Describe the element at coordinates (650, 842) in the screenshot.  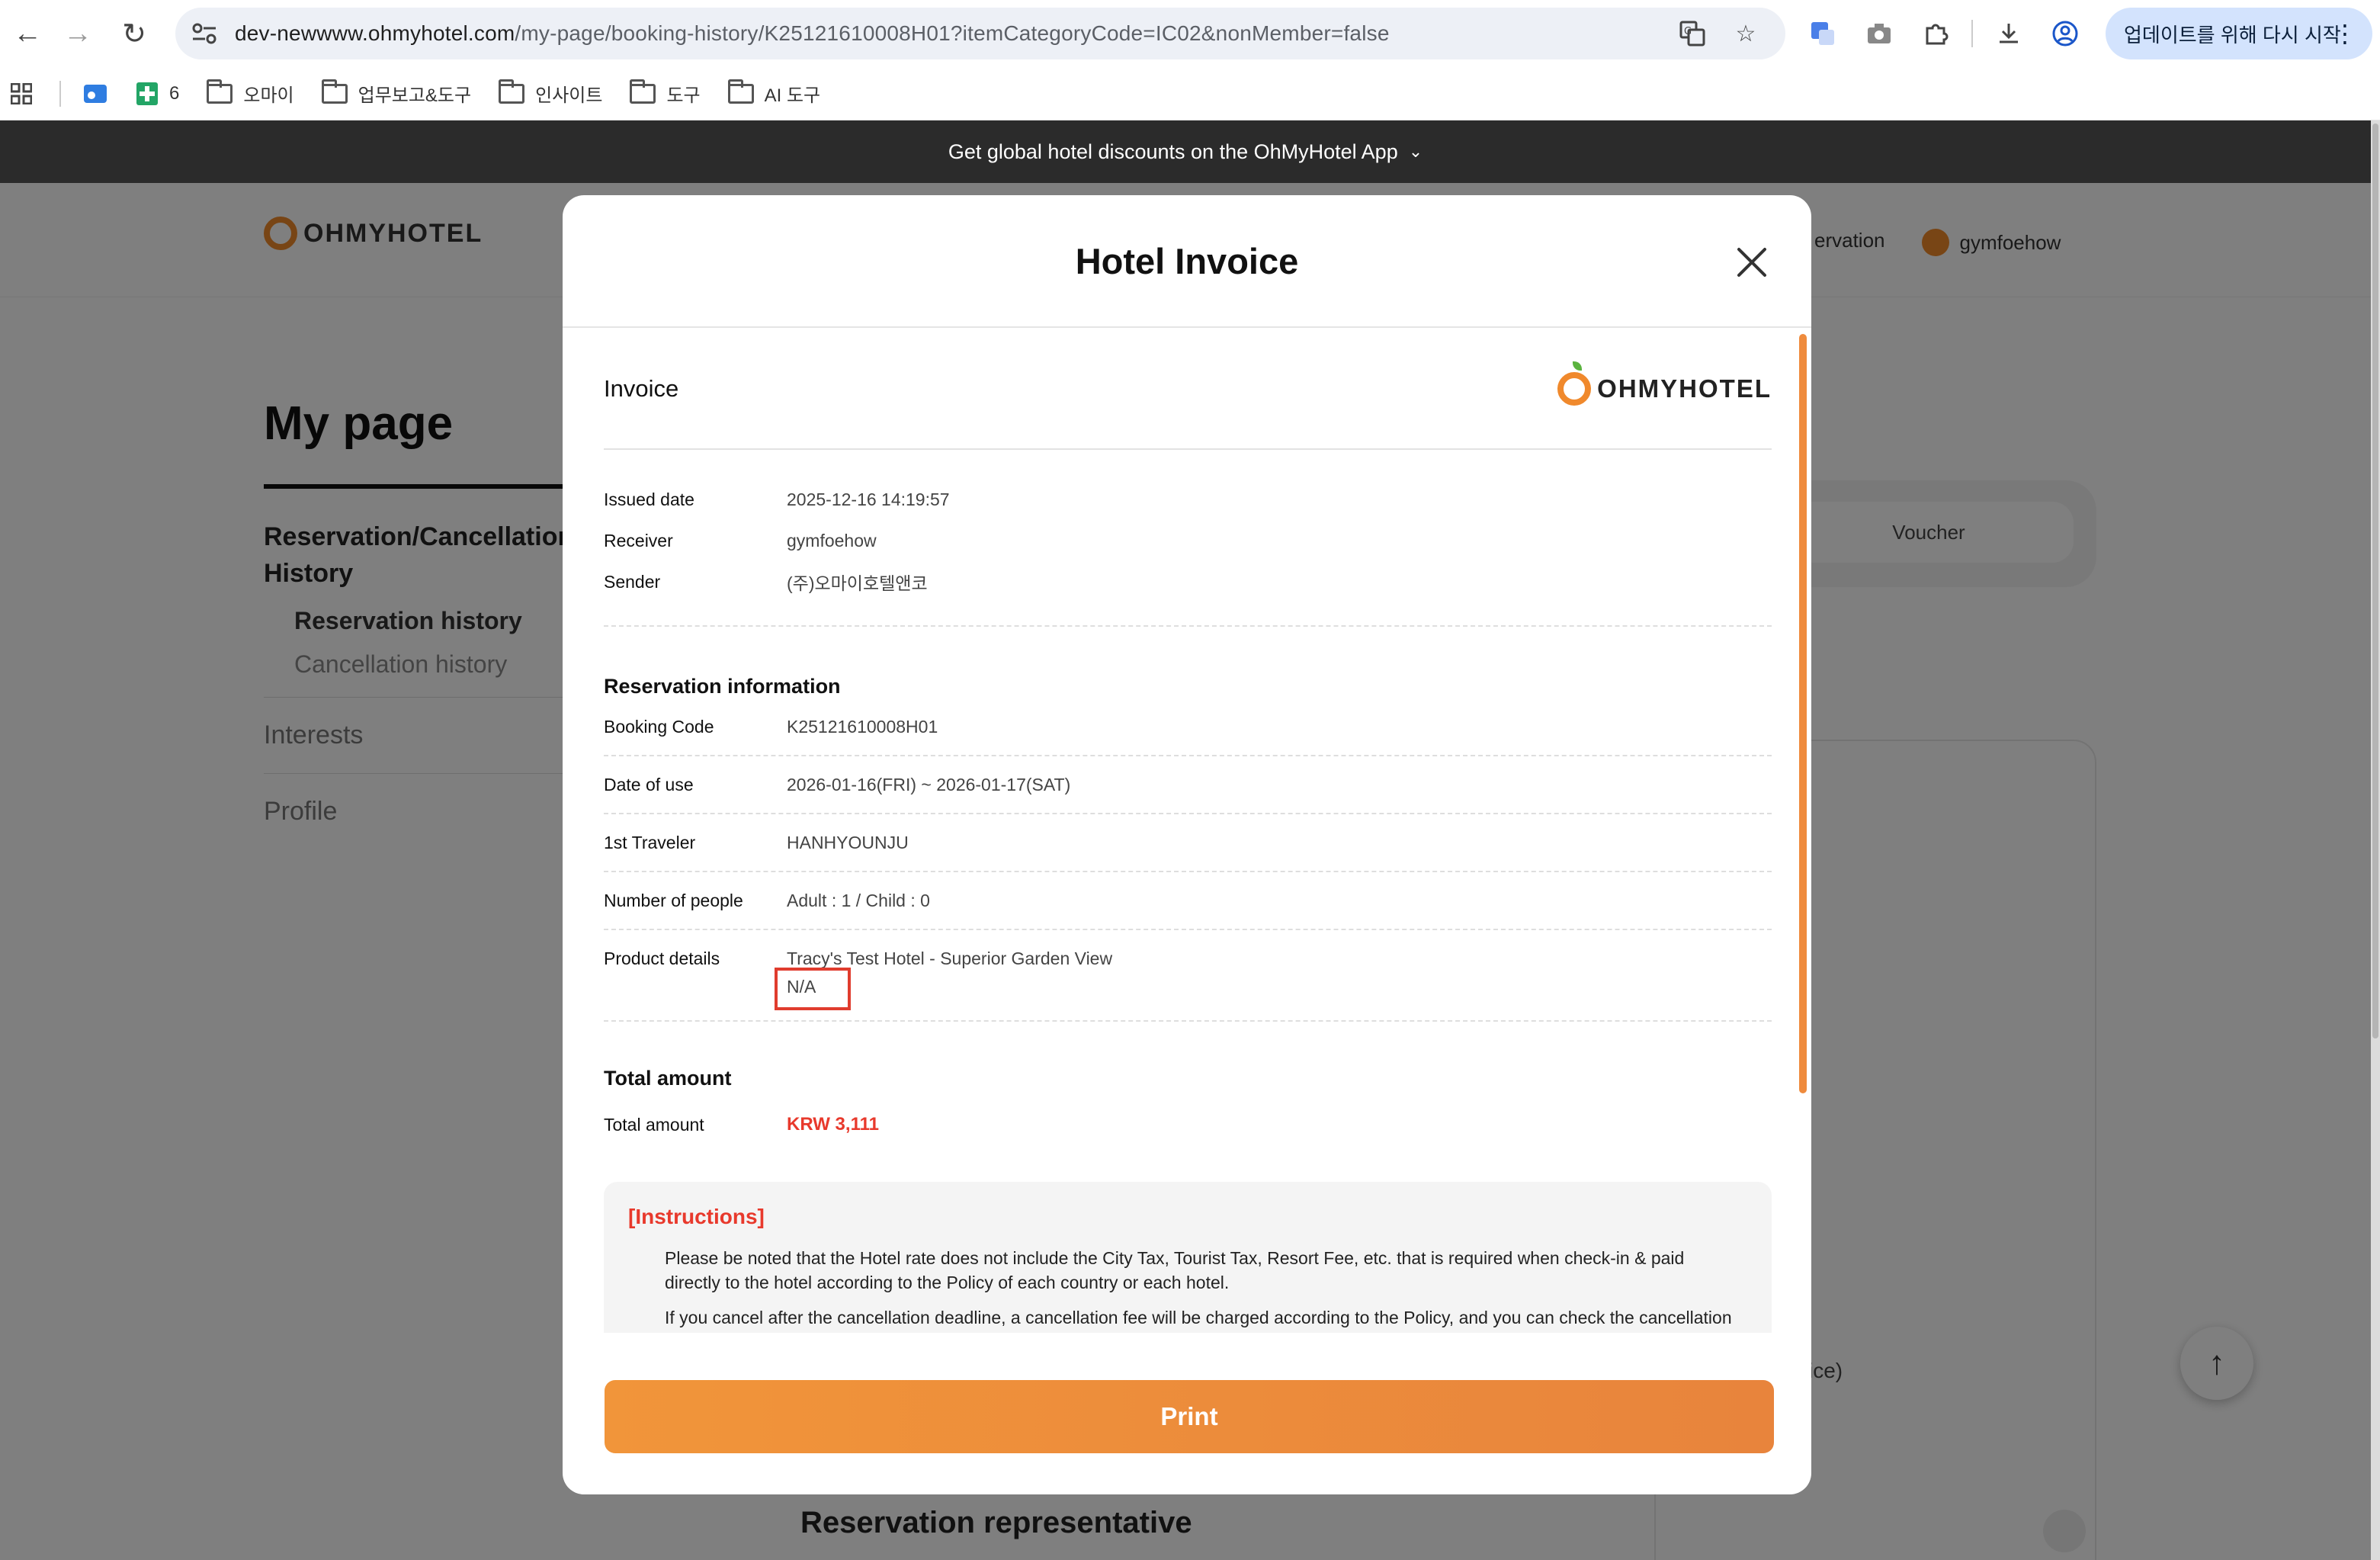
I see `row-label: 1st Traveler` at that location.